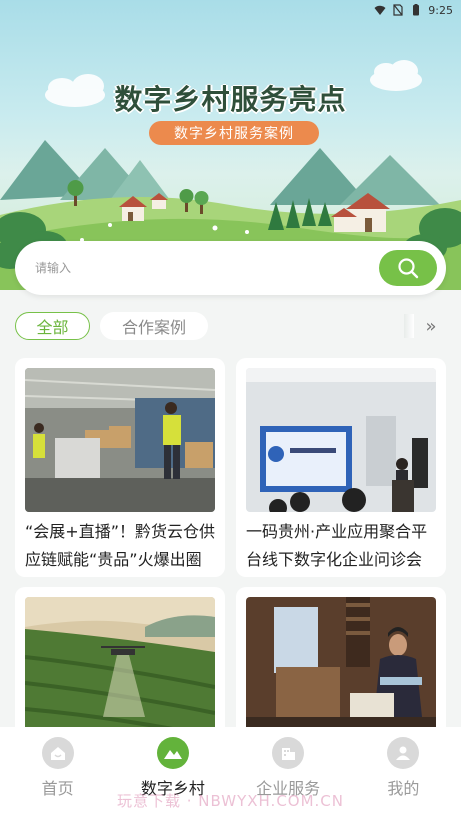  I want to click on search-bar, so click(230, 268).